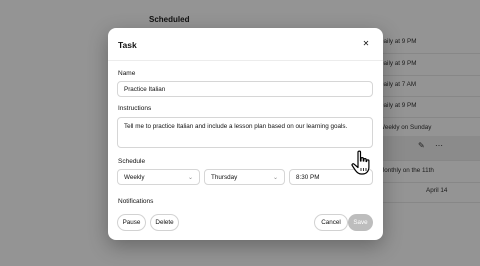  Describe the element at coordinates (308, 177) in the screenshot. I see `time-value: 8:30 PM` at that location.